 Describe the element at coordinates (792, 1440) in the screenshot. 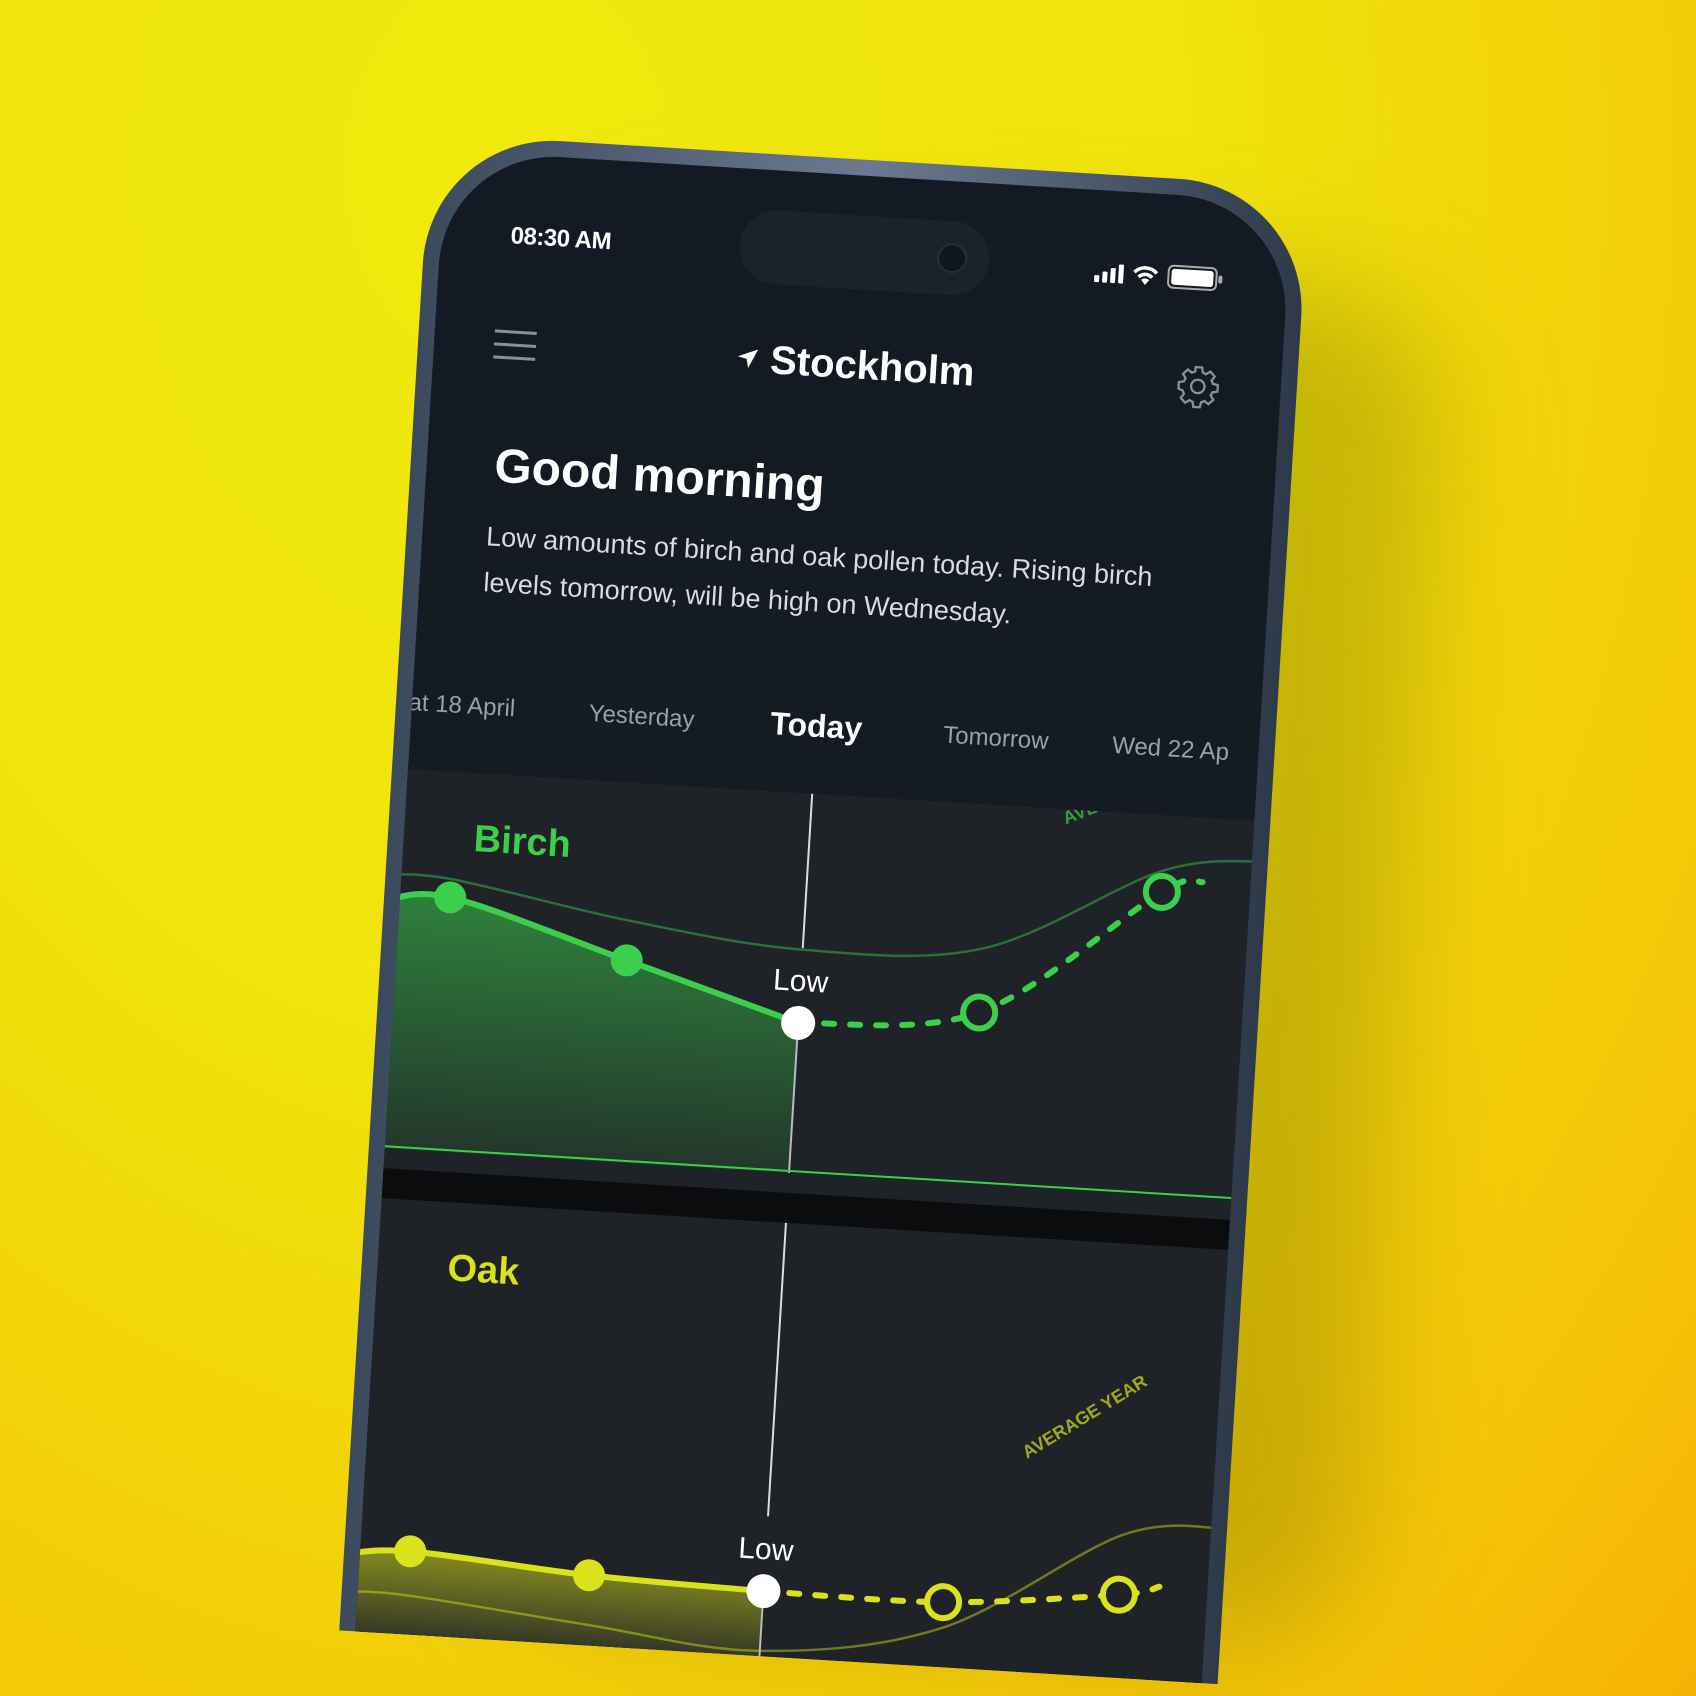

I see `oak-chart-card: AVERAGE YEAR Low Oak` at that location.